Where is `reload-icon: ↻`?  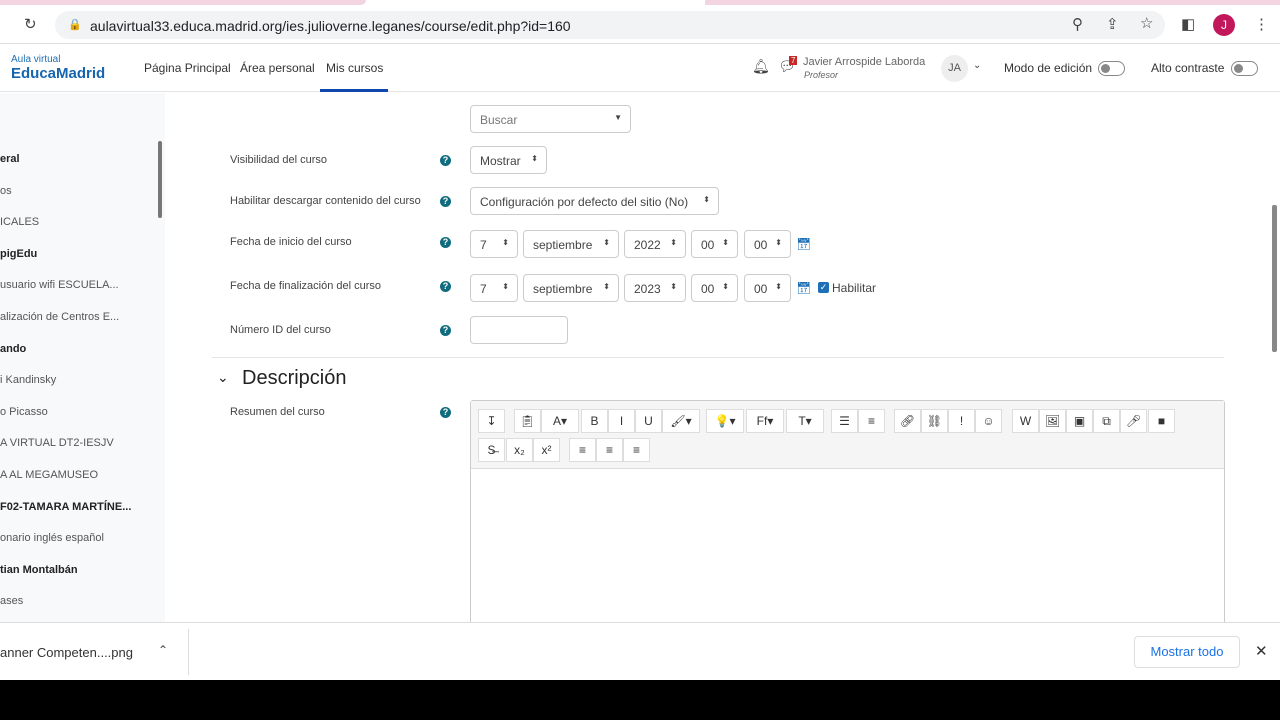 reload-icon: ↻ is located at coordinates (30, 24).